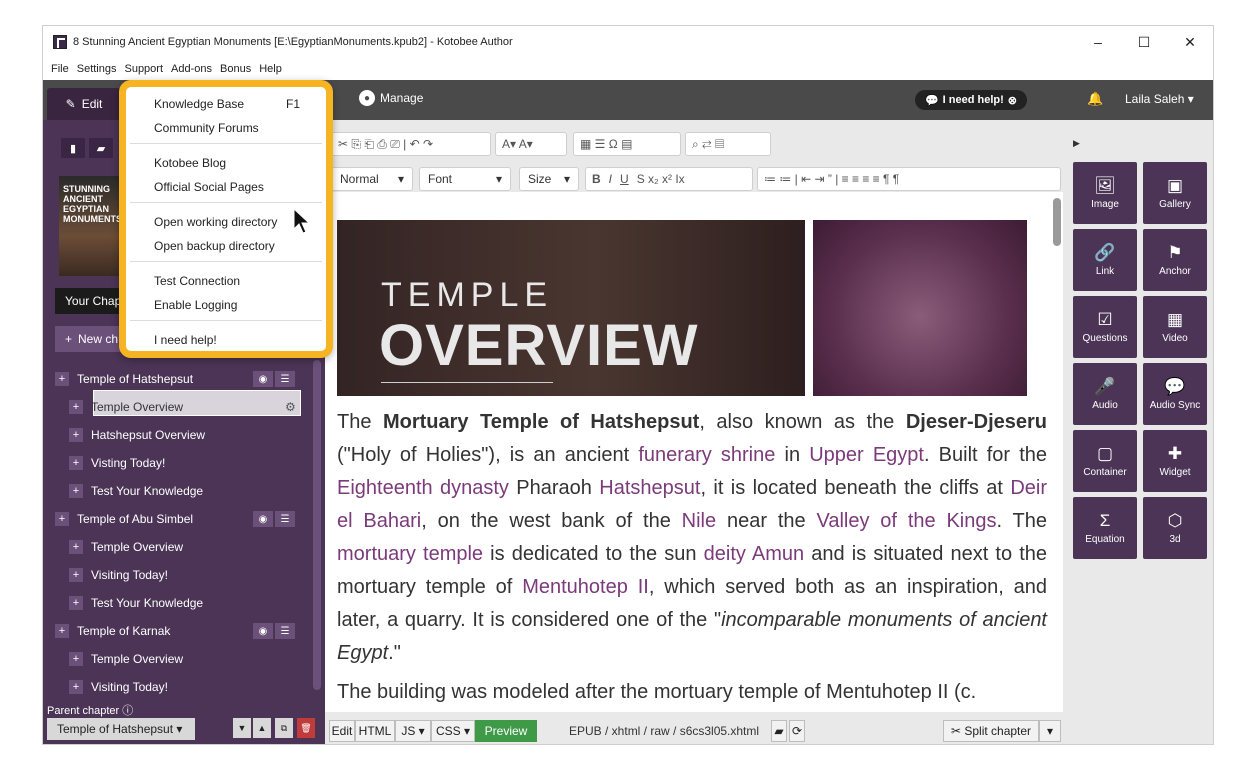  I want to click on insert-equation-button: Σ Equation, so click(1105, 528).